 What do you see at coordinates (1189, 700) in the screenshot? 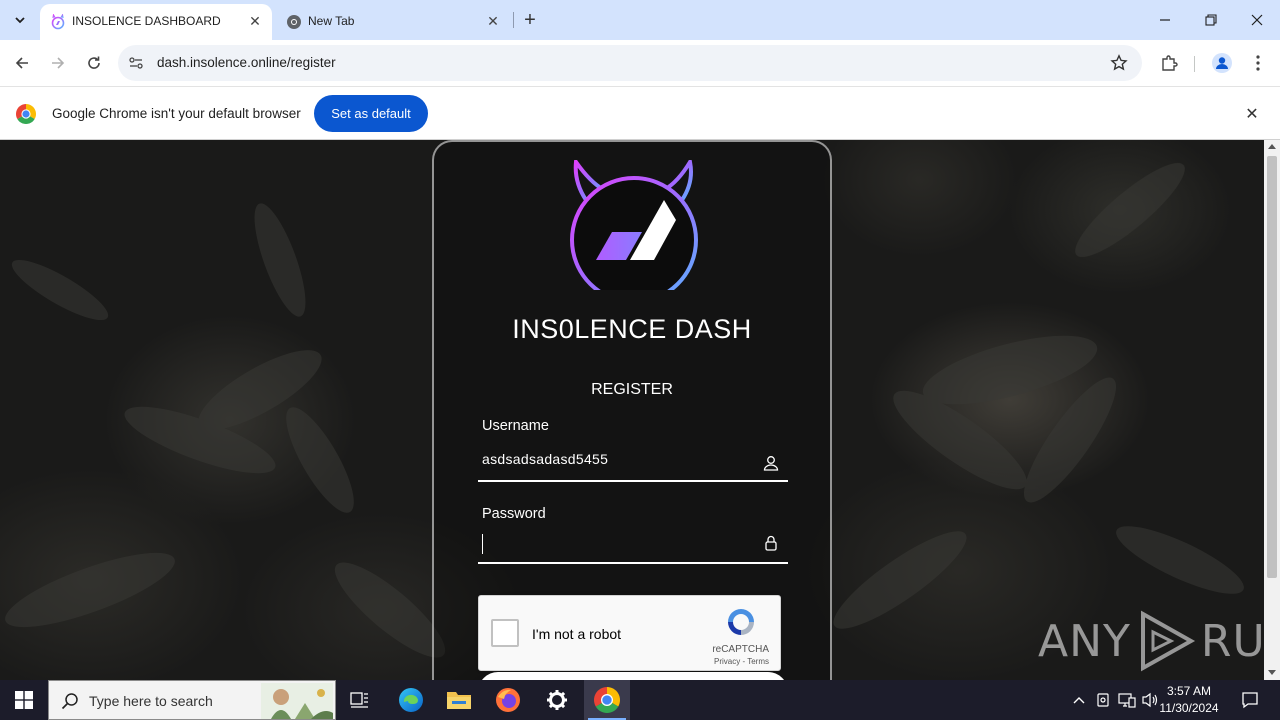
I see `taskbar-clock: 3:57 AM 11/30/2024` at bounding box center [1189, 700].